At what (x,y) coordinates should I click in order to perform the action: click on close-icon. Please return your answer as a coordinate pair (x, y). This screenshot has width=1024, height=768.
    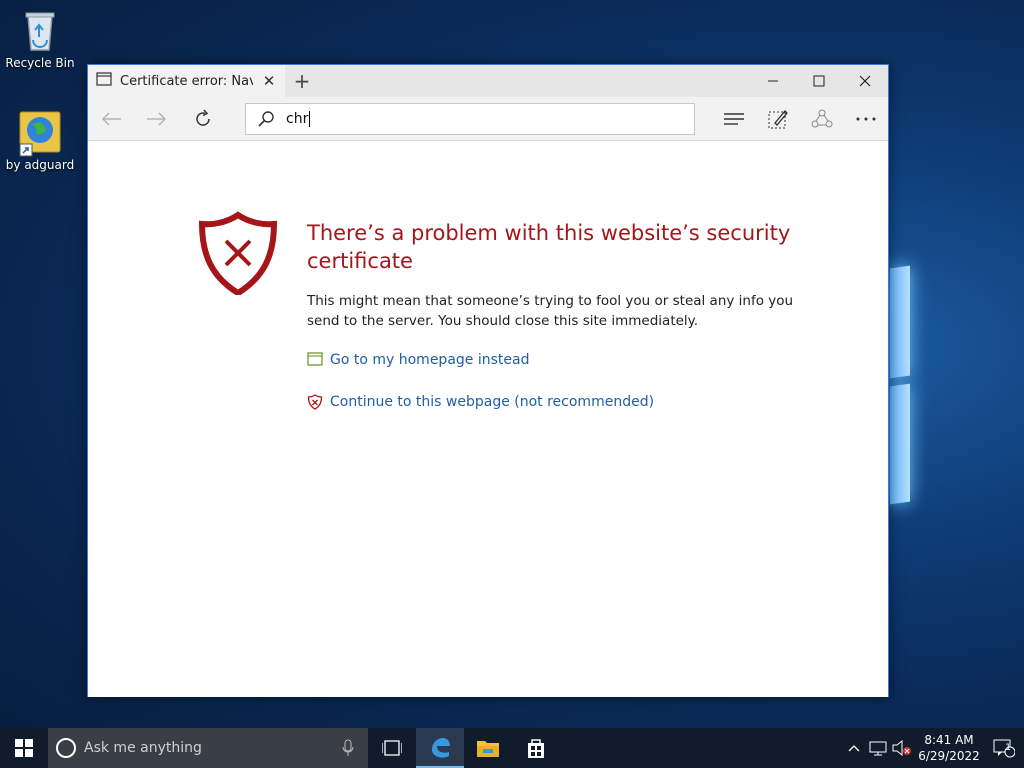
    Looking at the image, I should click on (865, 81).